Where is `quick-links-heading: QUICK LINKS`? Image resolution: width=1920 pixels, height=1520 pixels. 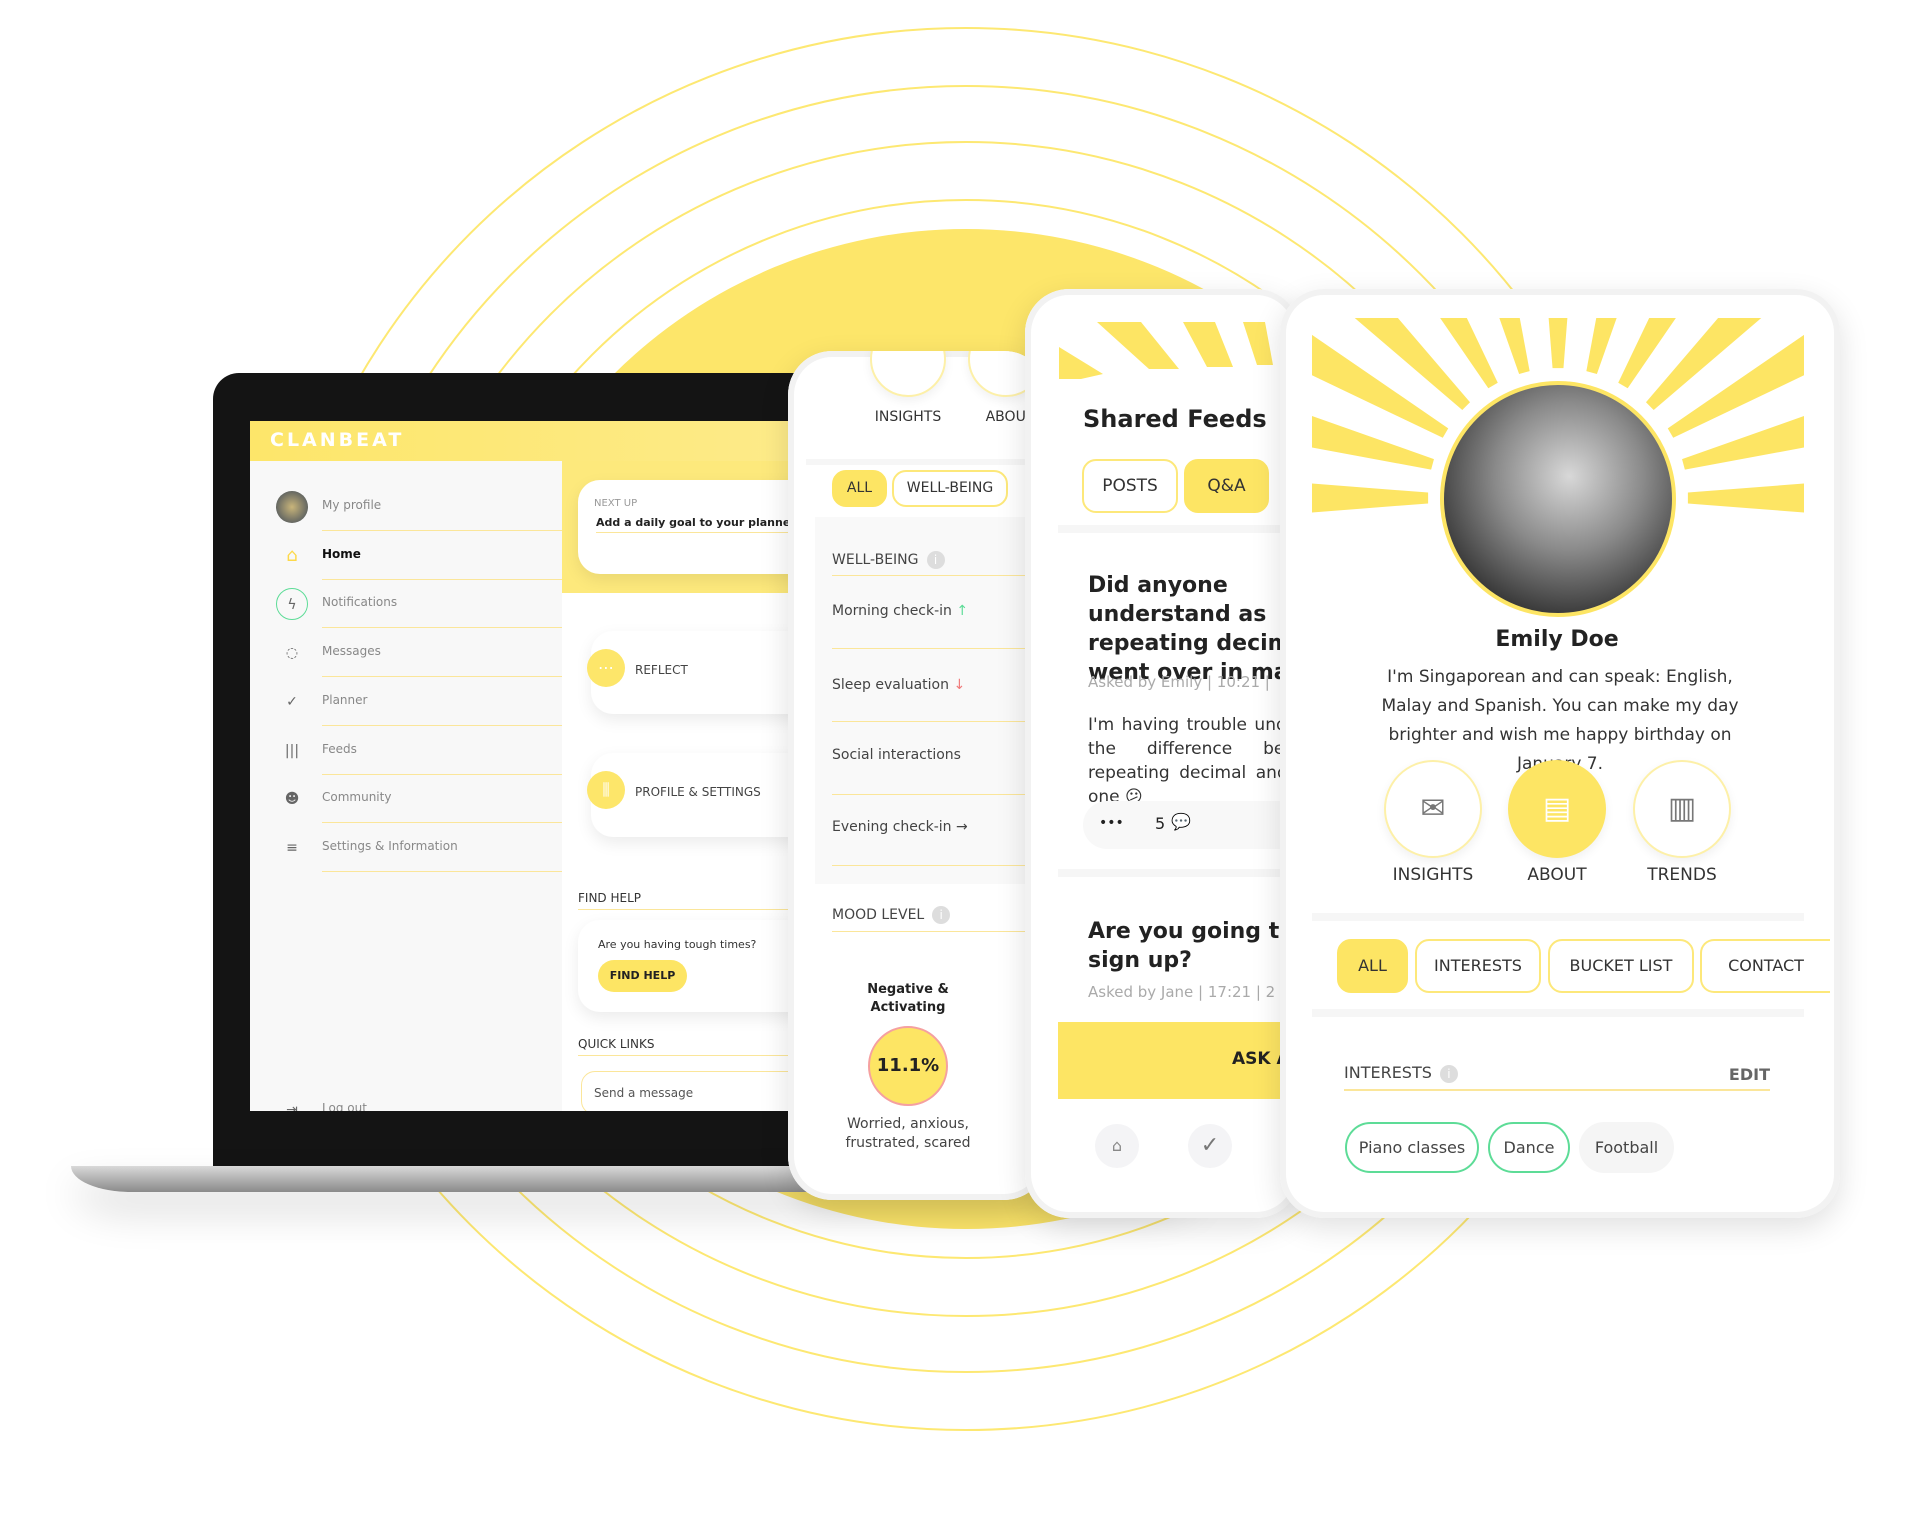
quick-links-heading: QUICK LINKS is located at coordinates (694, 1046).